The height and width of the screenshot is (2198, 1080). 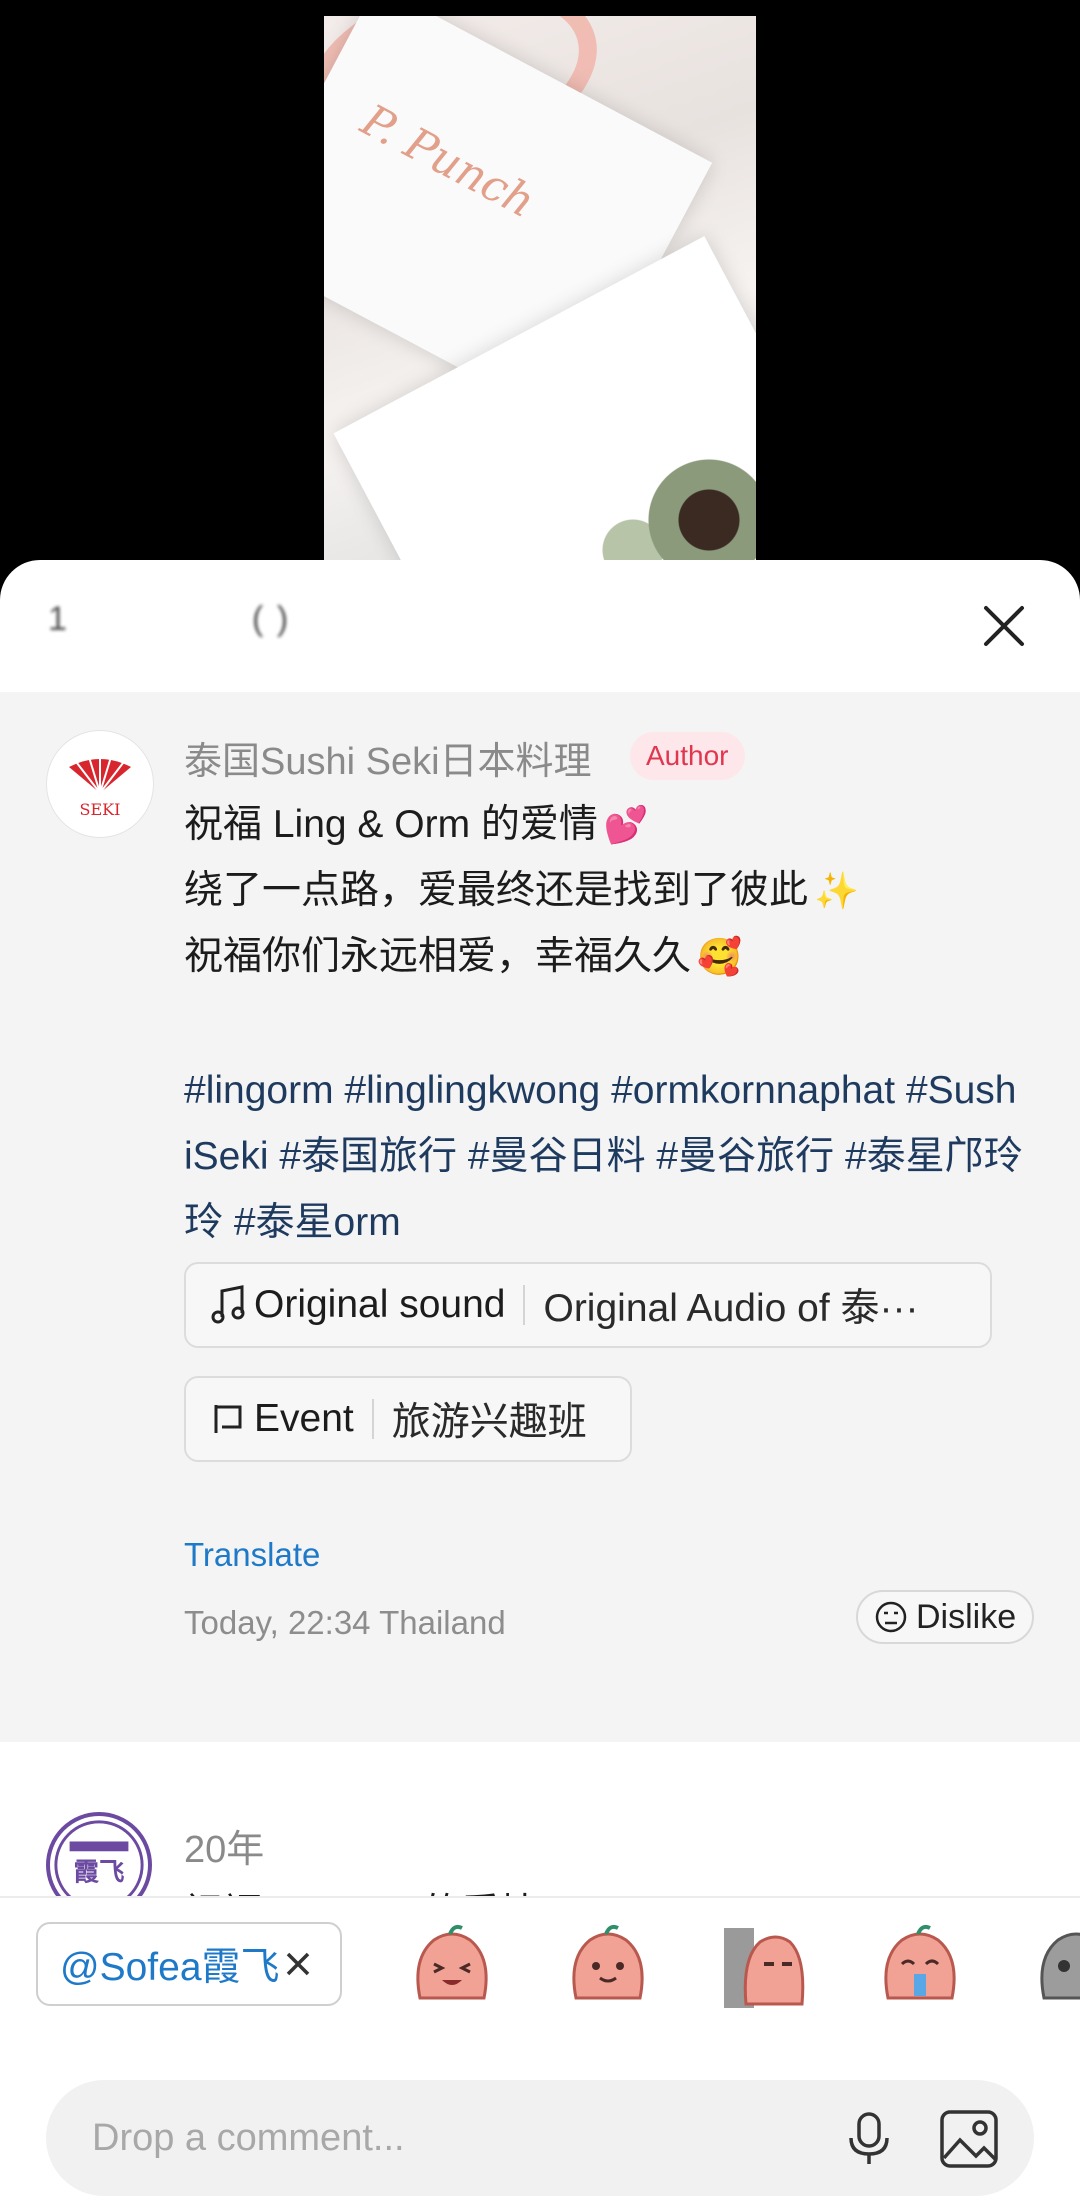 I want to click on image-icon, so click(x=969, y=2139).